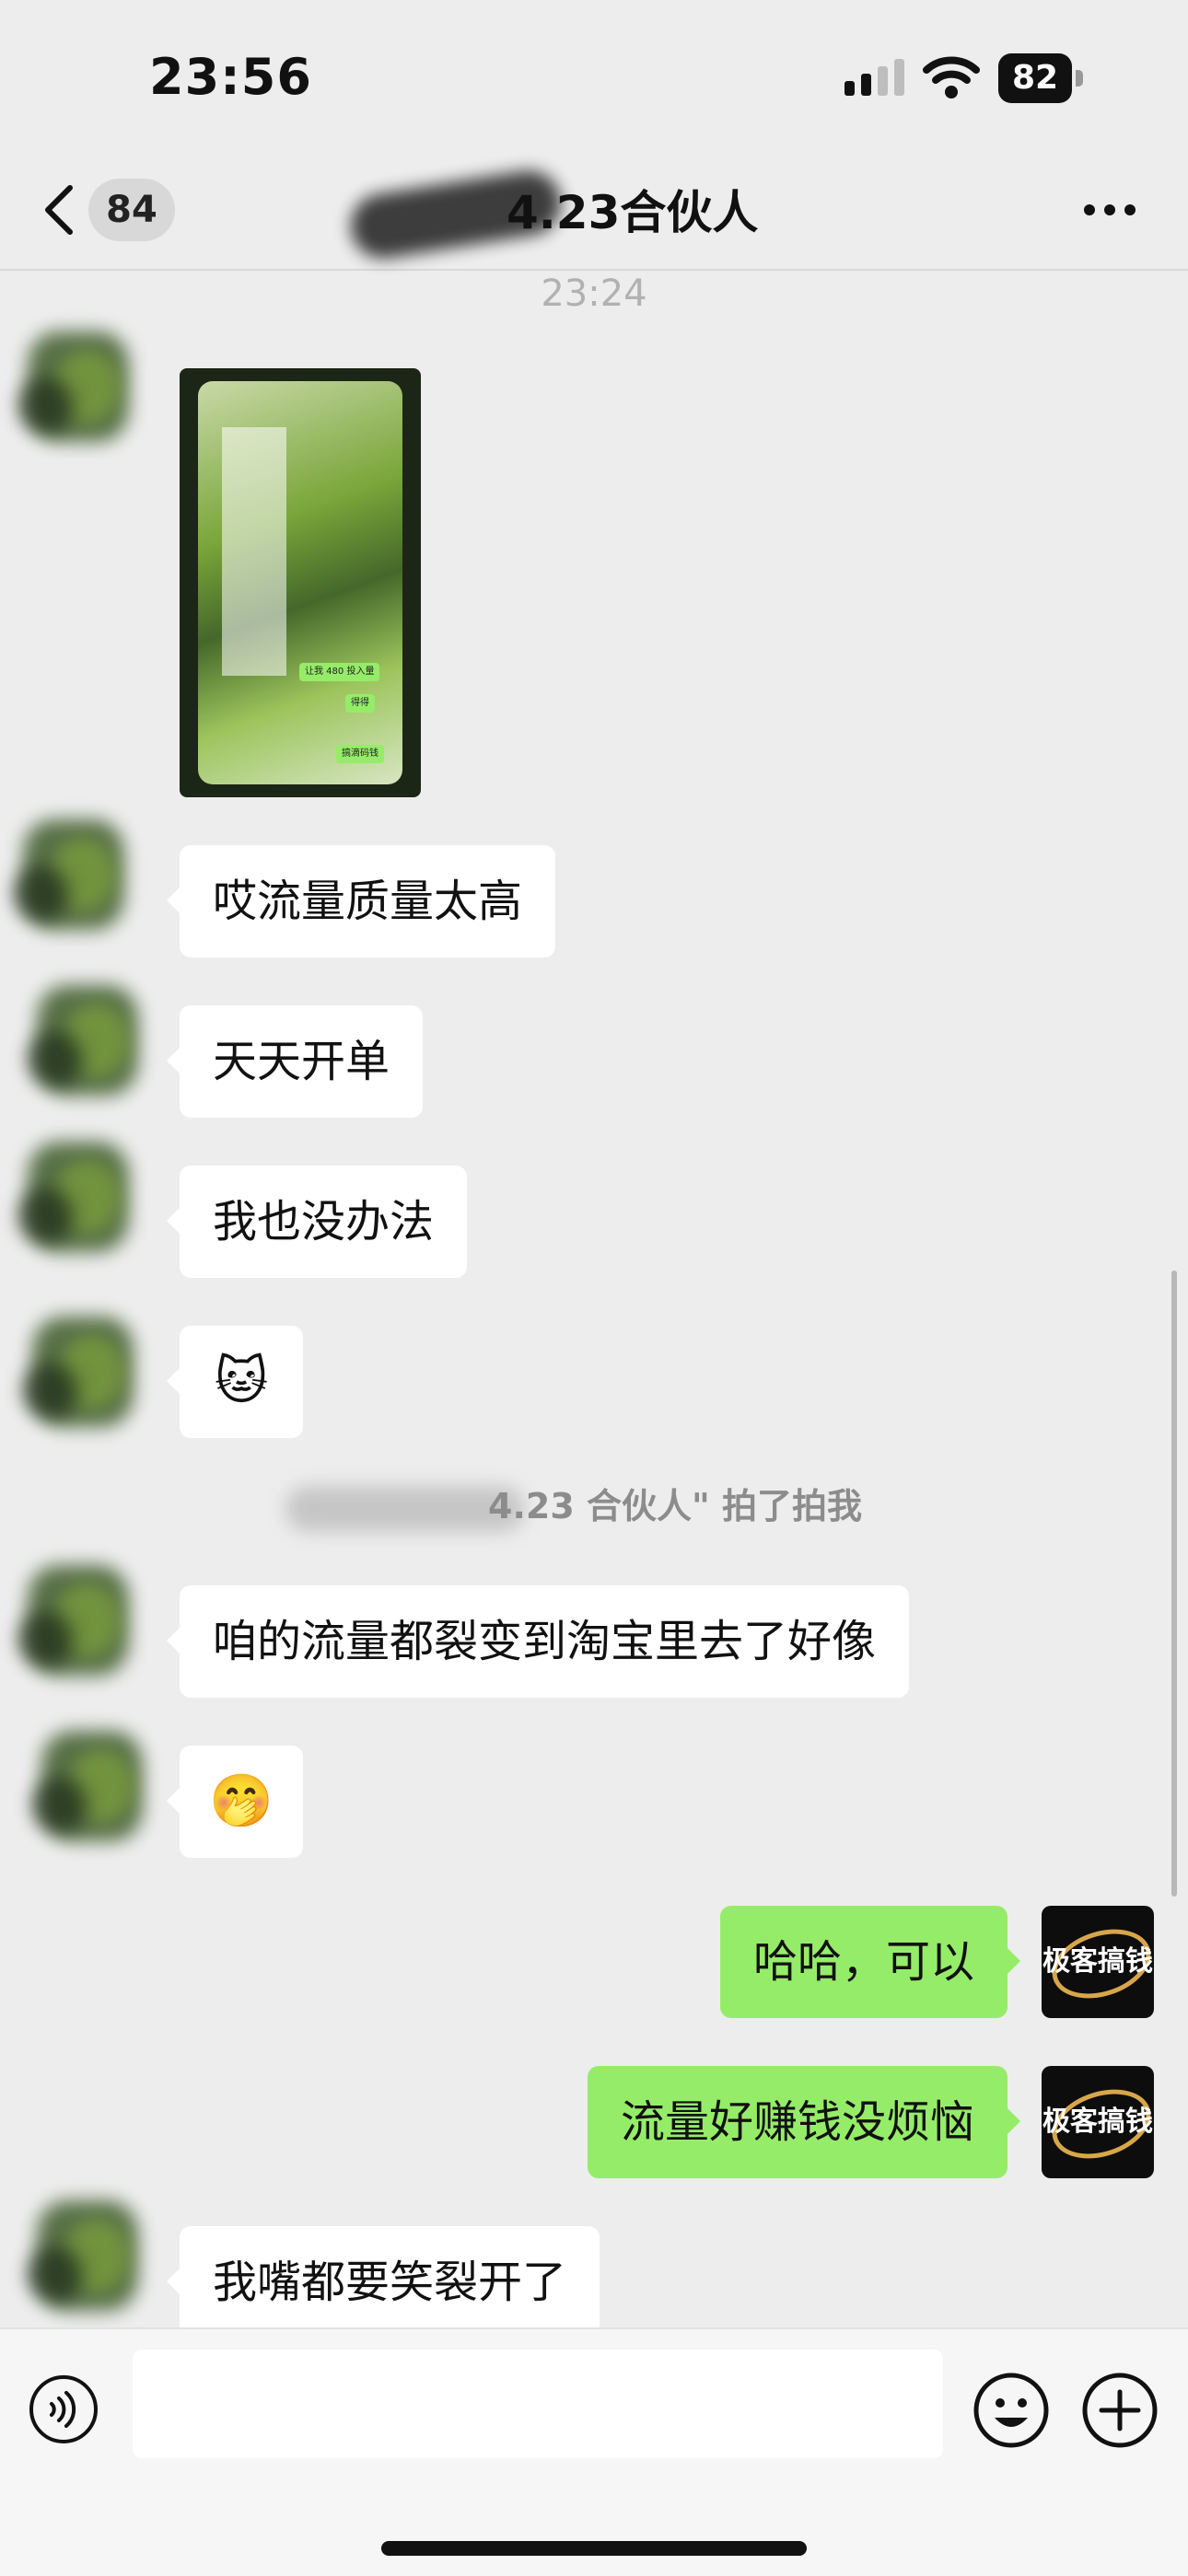 The width and height of the screenshot is (1188, 2576). I want to click on thumbnail-bubble: 搞滴码钱, so click(360, 754).